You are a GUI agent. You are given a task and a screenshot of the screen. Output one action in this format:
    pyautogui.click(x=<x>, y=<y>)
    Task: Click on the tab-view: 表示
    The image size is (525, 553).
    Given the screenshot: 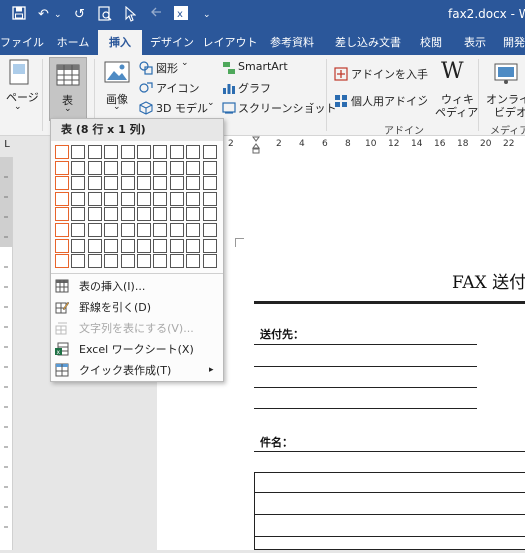 What is the action you would take?
    pyautogui.click(x=475, y=42)
    